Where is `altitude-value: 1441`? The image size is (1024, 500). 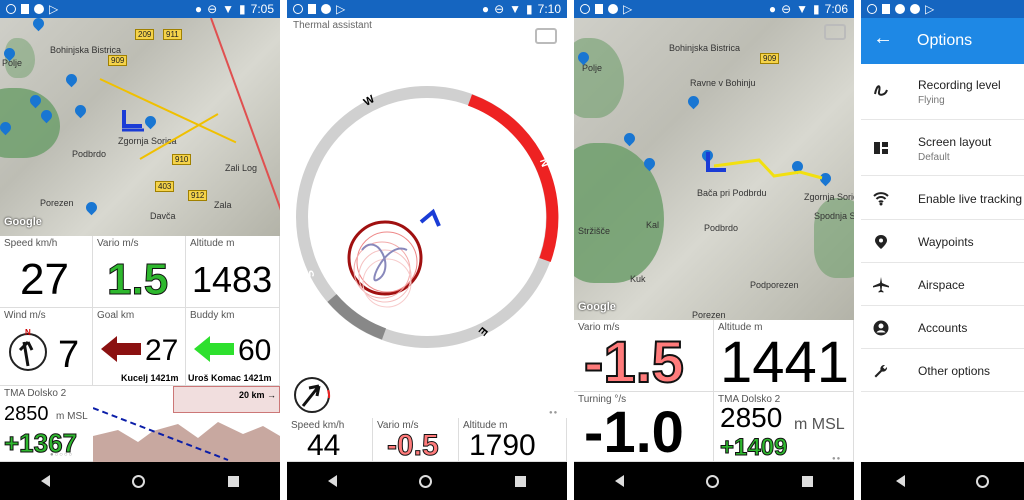
altitude-value: 1441 is located at coordinates (785, 361).